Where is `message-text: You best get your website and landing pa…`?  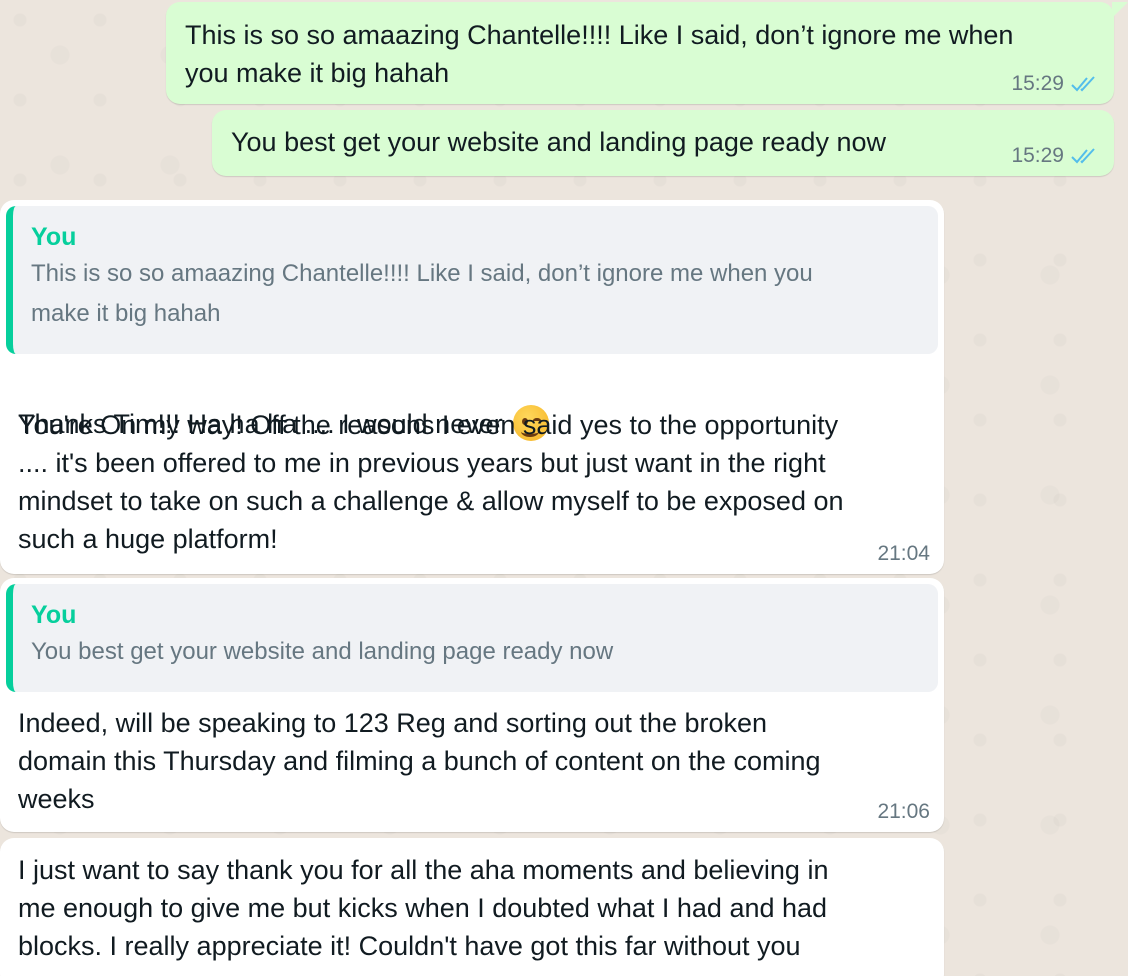 message-text: You best get your website and landing pa… is located at coordinates (558, 142).